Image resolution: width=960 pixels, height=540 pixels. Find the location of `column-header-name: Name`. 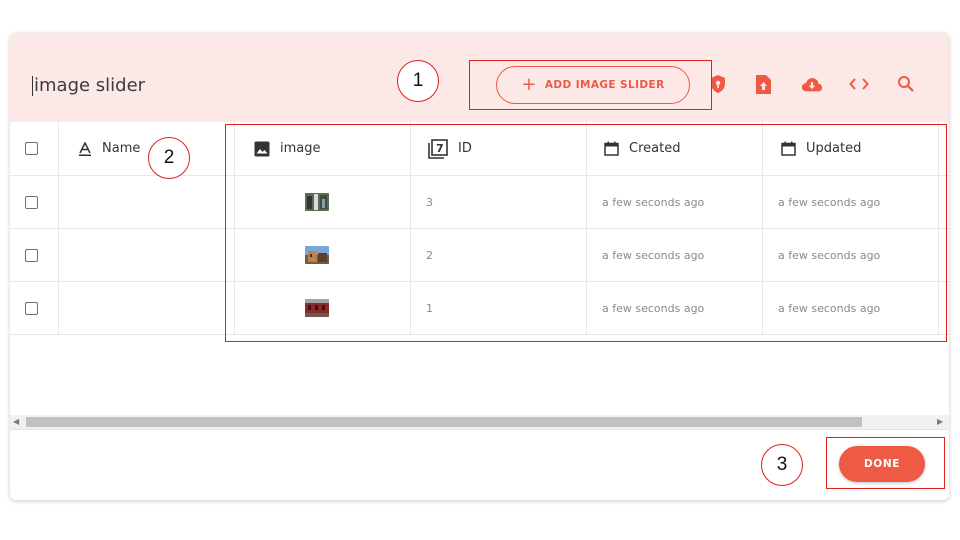

column-header-name: Name is located at coordinates (109, 148).